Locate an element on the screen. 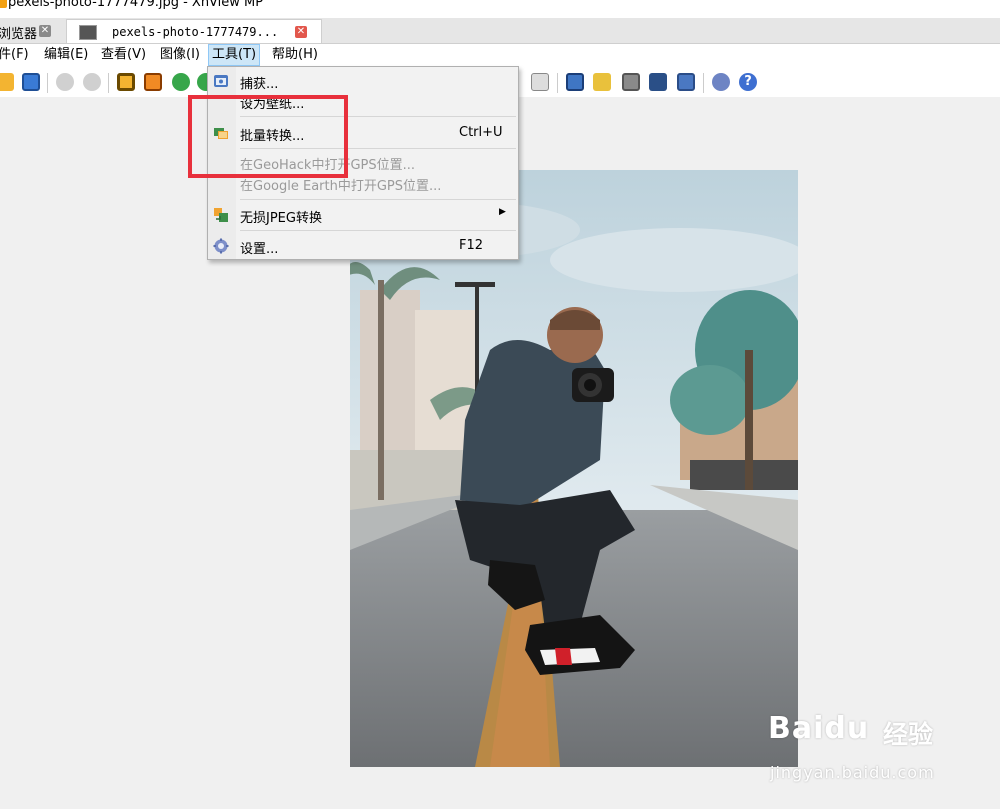 The height and width of the screenshot is (809, 1000). settings-gear-icon is located at coordinates (221, 246).